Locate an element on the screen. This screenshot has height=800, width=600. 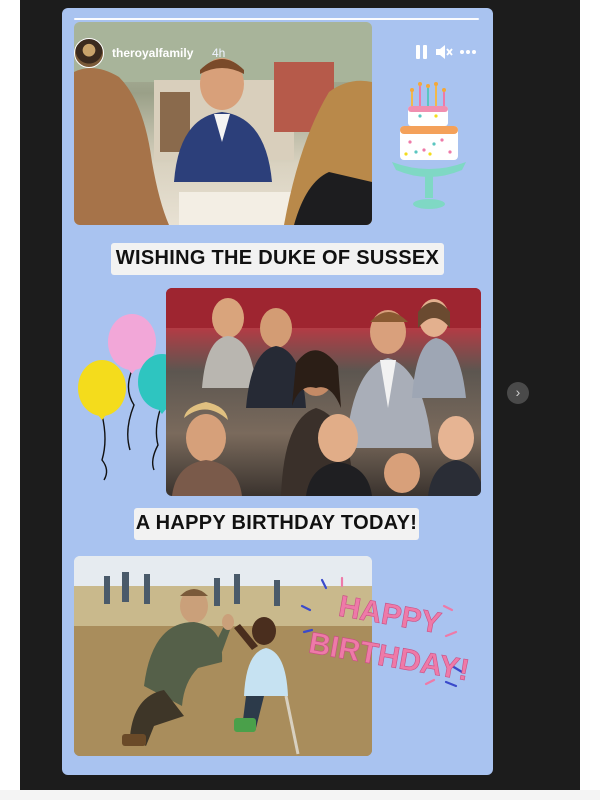
chevron-right-icon: › is located at coordinates (518, 393).